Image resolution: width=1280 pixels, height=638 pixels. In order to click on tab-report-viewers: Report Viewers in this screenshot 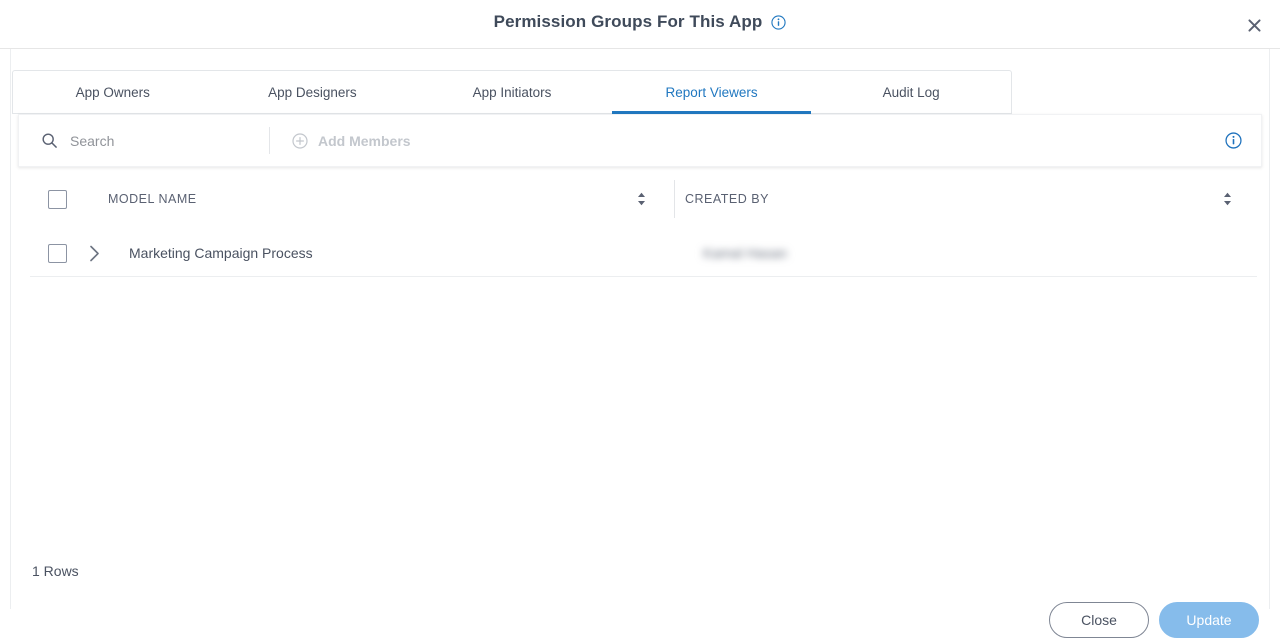, I will do `click(711, 92)`.